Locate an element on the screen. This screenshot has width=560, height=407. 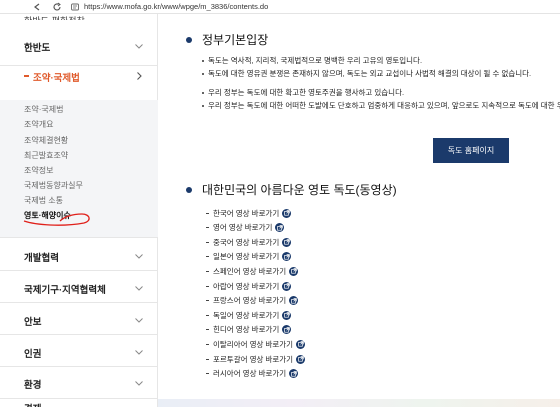
site-info-icon is located at coordinates (75, 7).